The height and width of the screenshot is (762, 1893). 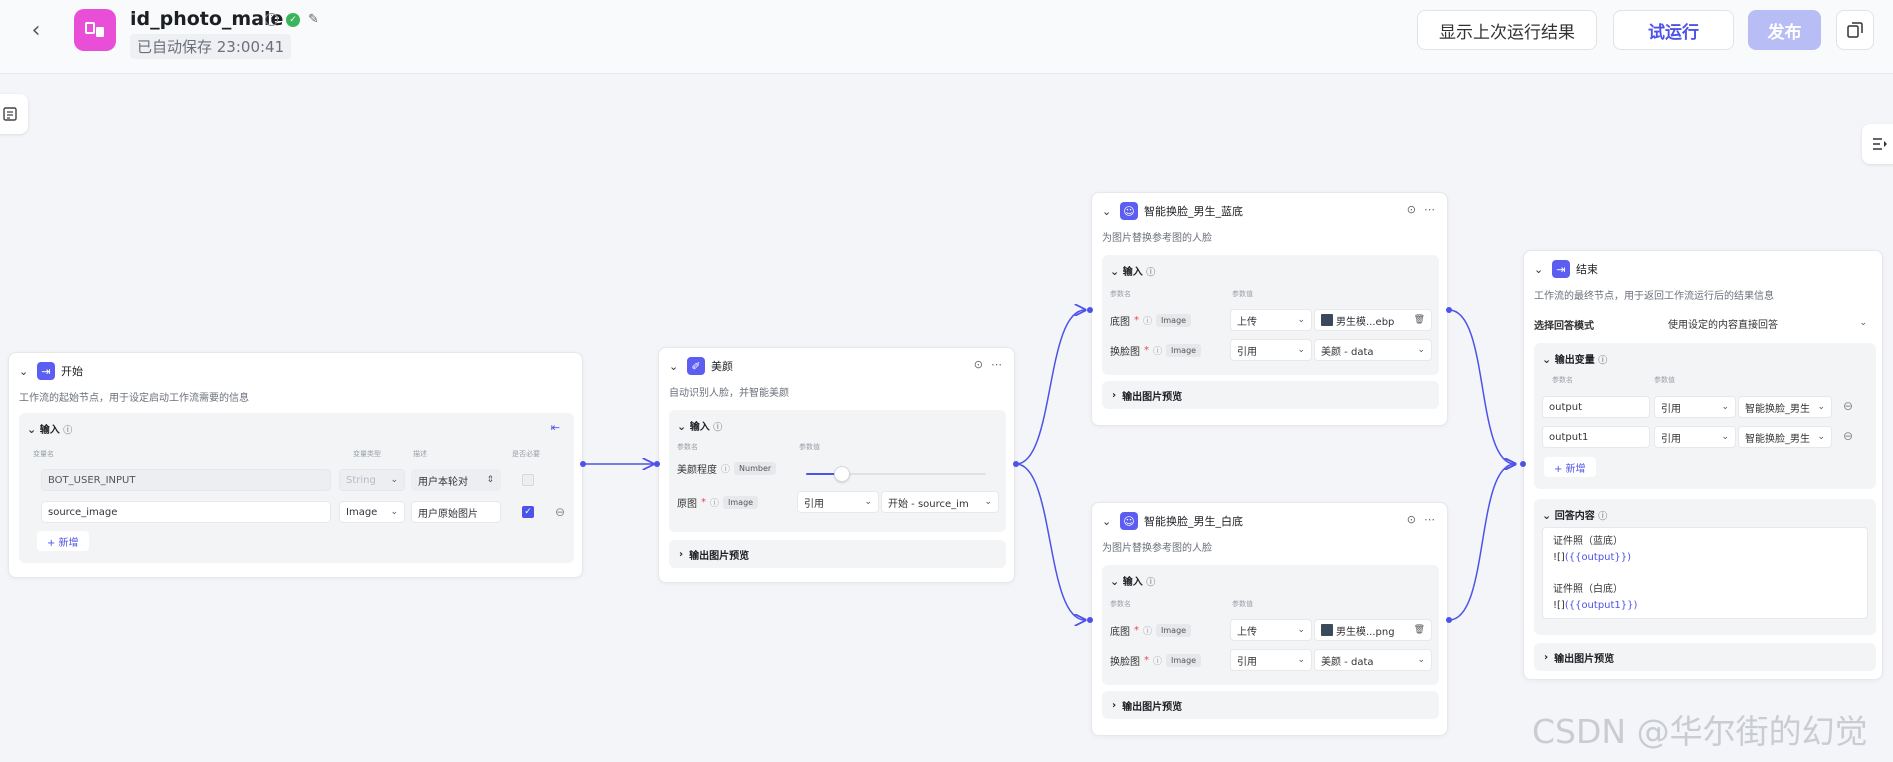 What do you see at coordinates (372, 480) in the screenshot?
I see `var-type-select: String ⌄` at bounding box center [372, 480].